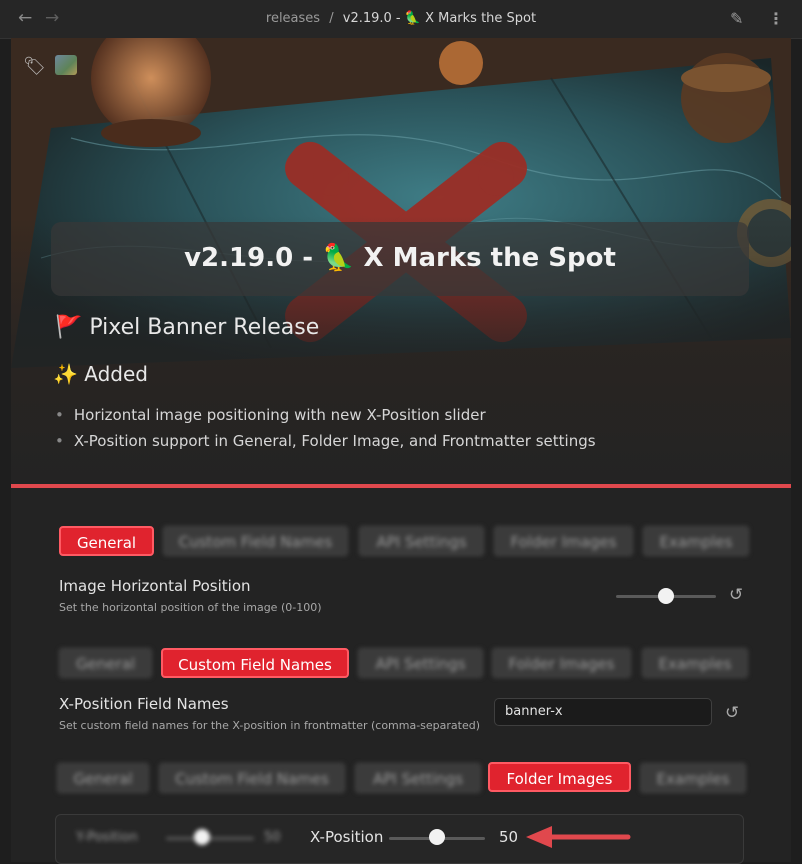 The image size is (802, 864). I want to click on banner-title: v2.19.0 - 🦜 X Marks the Spot, so click(400, 258).